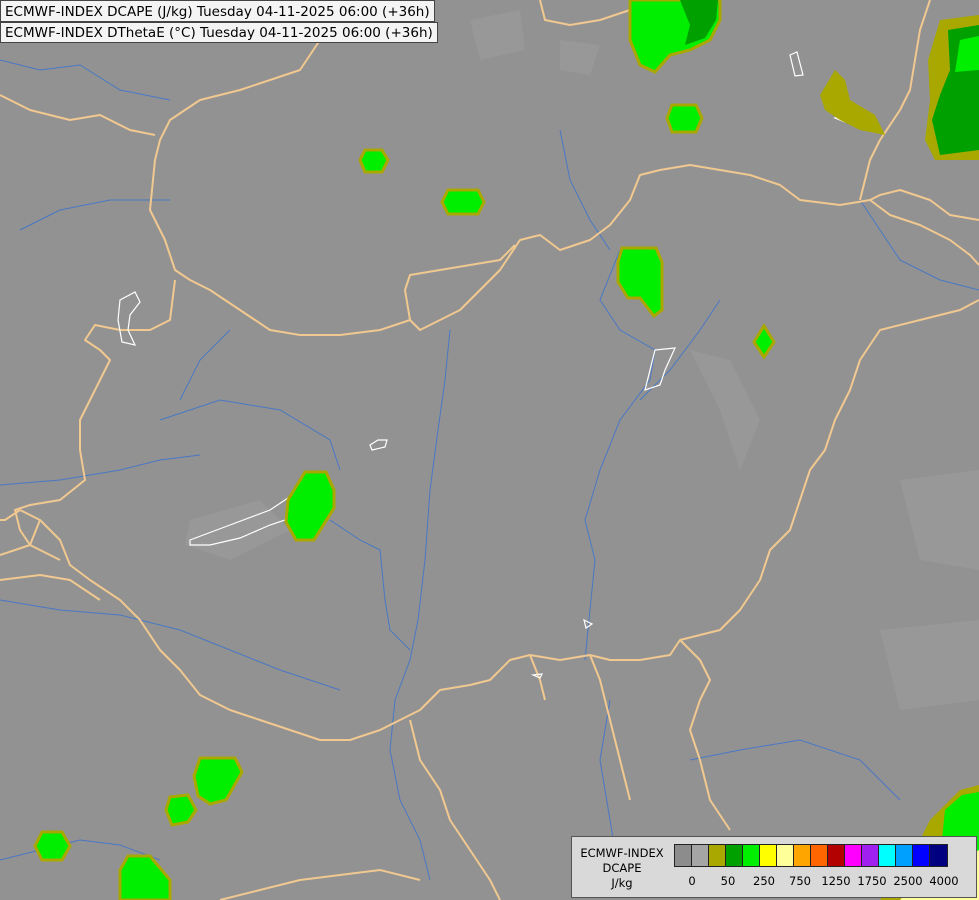 The width and height of the screenshot is (979, 900). I want to click on legend-tick-label: 50, so click(728, 881).